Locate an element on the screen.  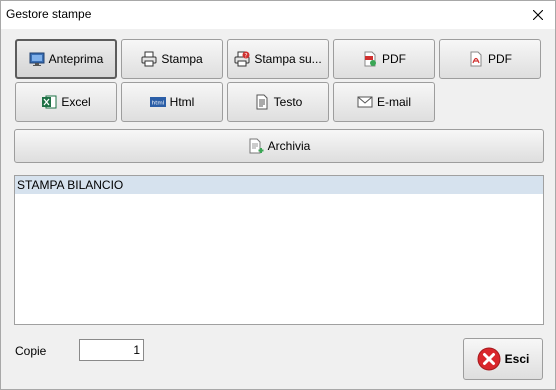
html-button: html Html is located at coordinates (172, 102).